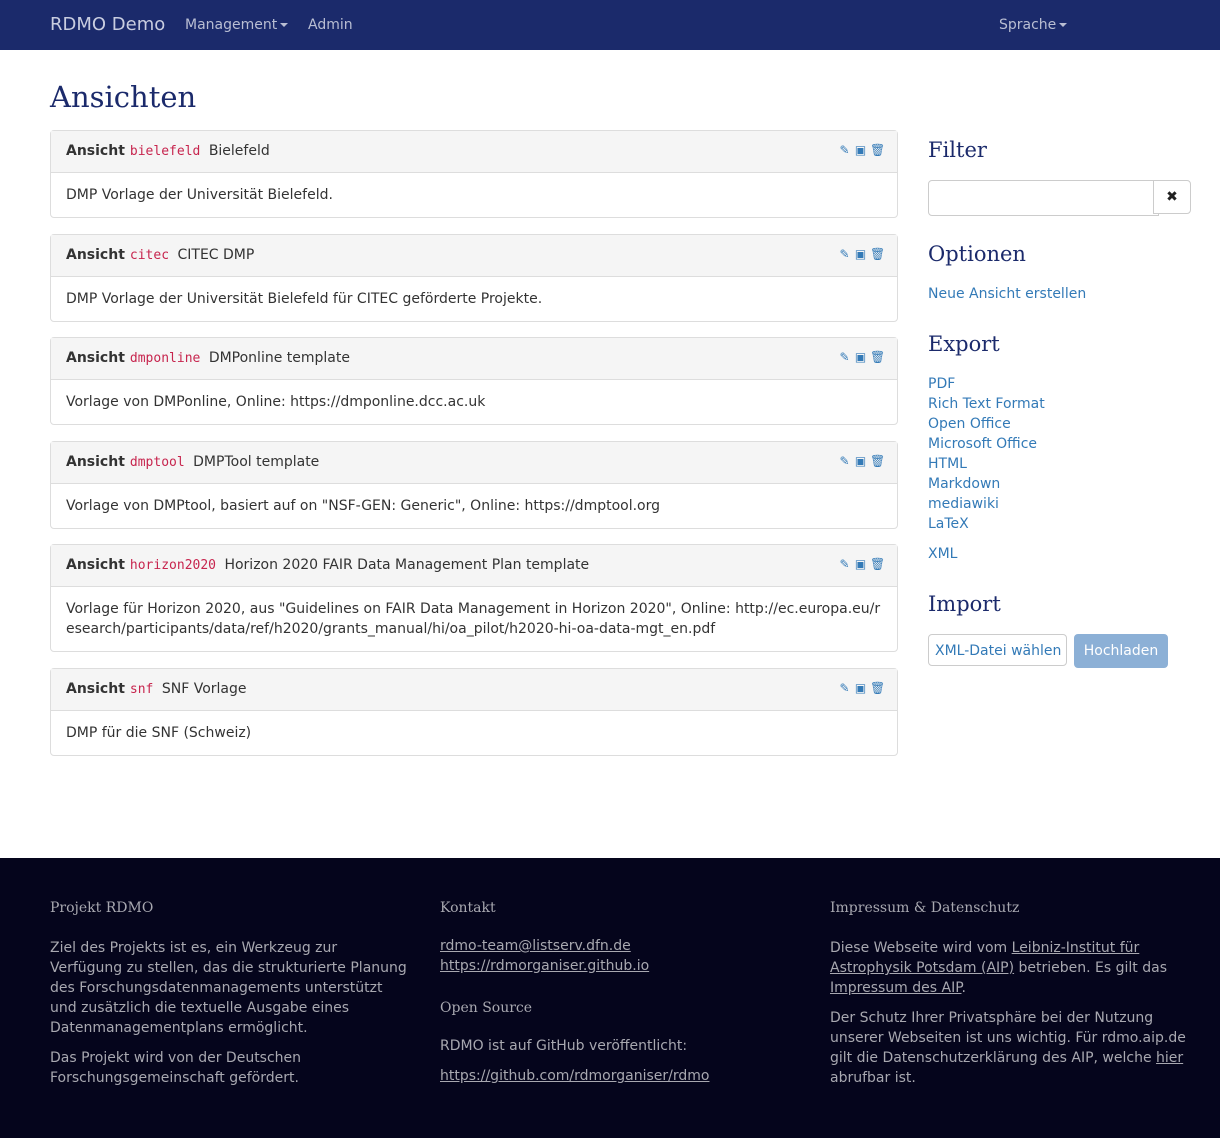 This screenshot has height=1138, width=1220. What do you see at coordinates (204, 689) in the screenshot?
I see `view-title: SNF Vorlage` at bounding box center [204, 689].